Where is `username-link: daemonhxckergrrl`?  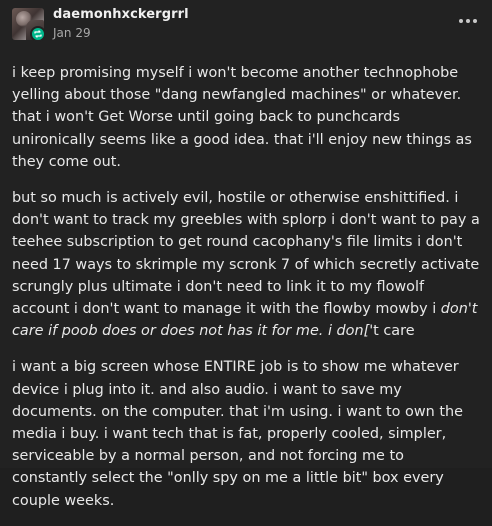 username-link: daemonhxckergrrl is located at coordinates (121, 14).